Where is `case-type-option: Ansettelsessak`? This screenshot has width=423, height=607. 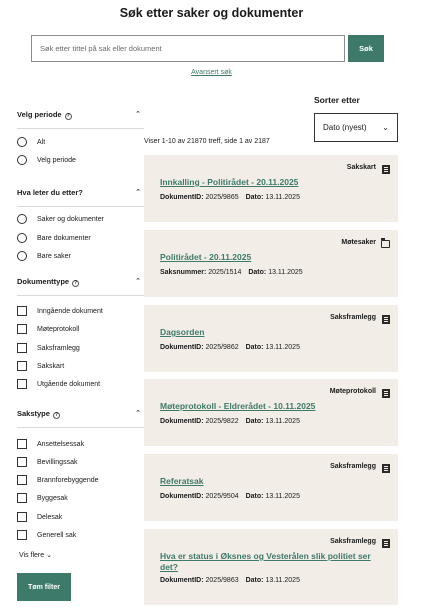 case-type-option: Ansettelsessak is located at coordinates (50, 444).